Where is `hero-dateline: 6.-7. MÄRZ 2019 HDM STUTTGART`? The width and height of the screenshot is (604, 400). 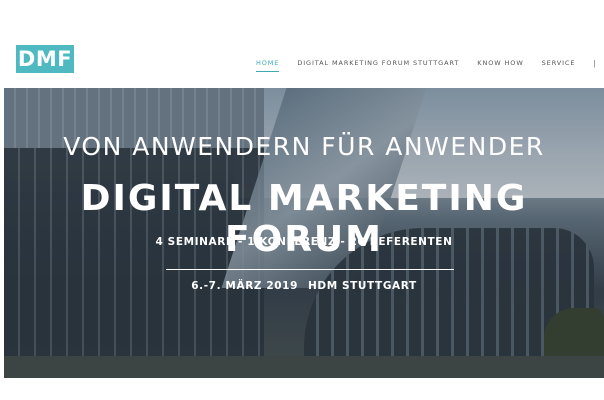
hero-dateline: 6.-7. MÄRZ 2019 HDM STUTTGART is located at coordinates (304, 286).